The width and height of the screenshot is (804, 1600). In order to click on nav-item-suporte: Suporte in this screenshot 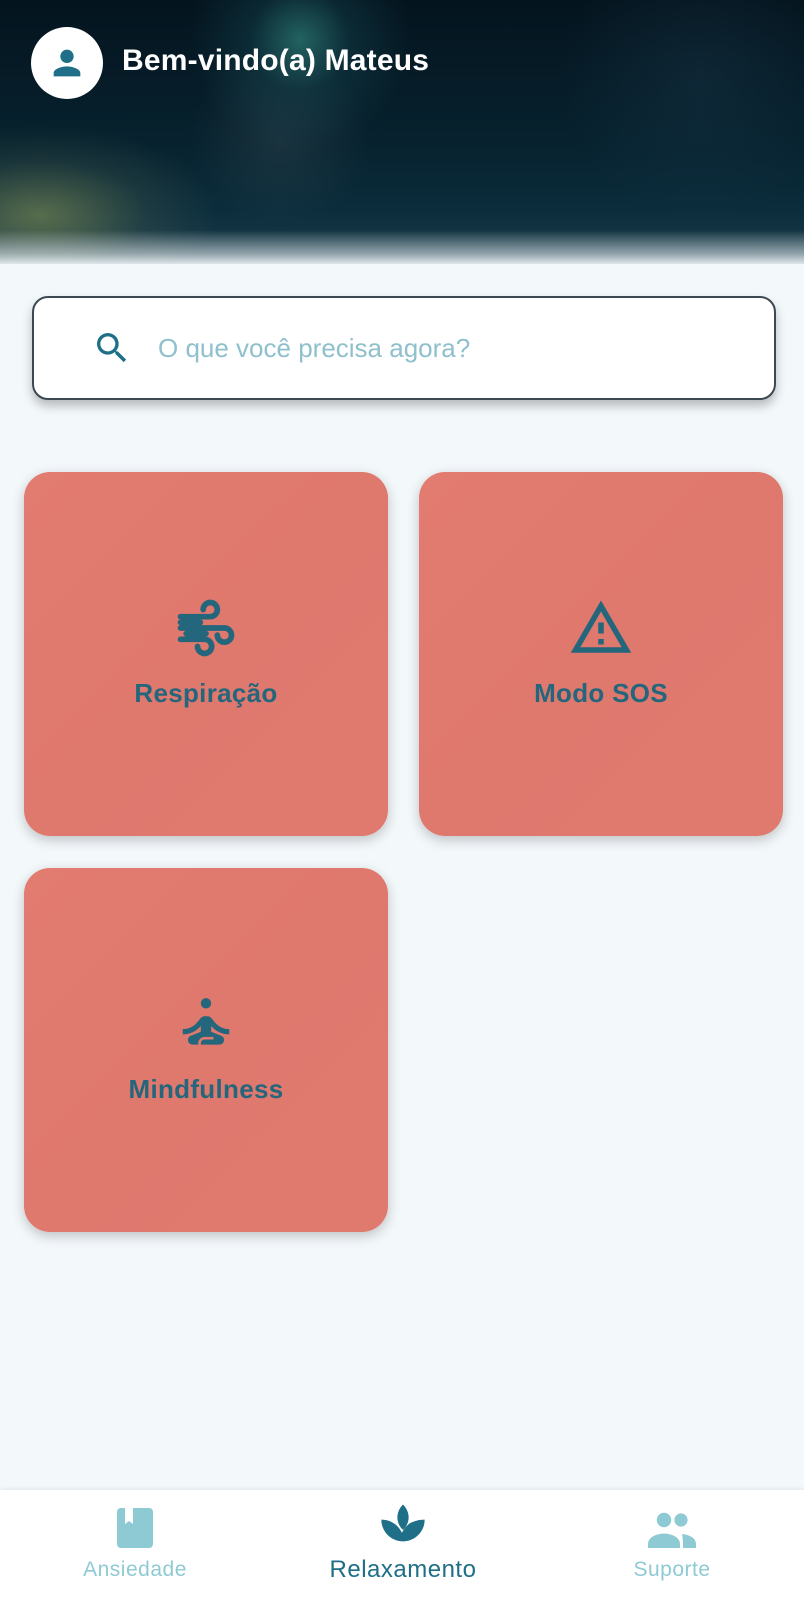, I will do `click(672, 1545)`.